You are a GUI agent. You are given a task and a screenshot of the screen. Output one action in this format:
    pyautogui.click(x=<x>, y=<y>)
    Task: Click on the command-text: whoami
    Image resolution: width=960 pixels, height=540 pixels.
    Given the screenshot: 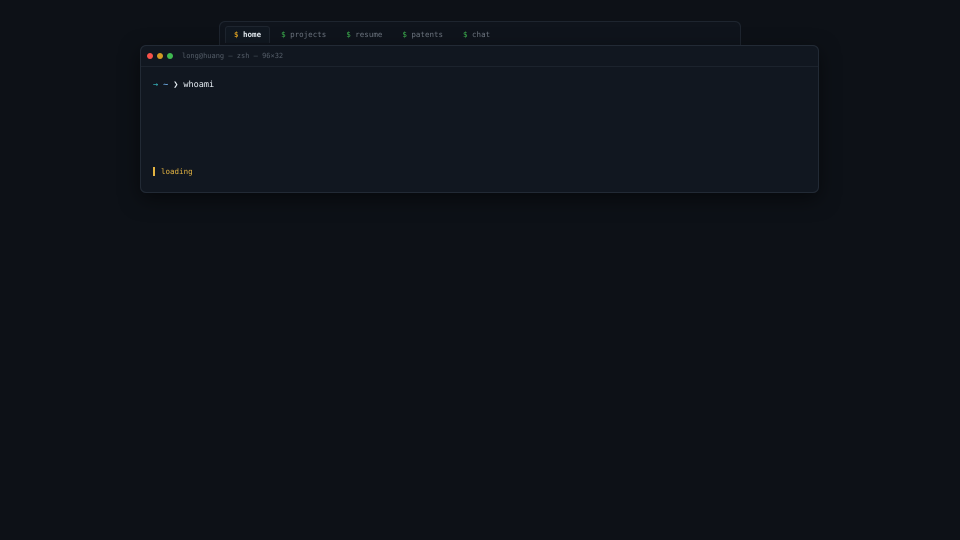 What is the action you would take?
    pyautogui.click(x=198, y=85)
    